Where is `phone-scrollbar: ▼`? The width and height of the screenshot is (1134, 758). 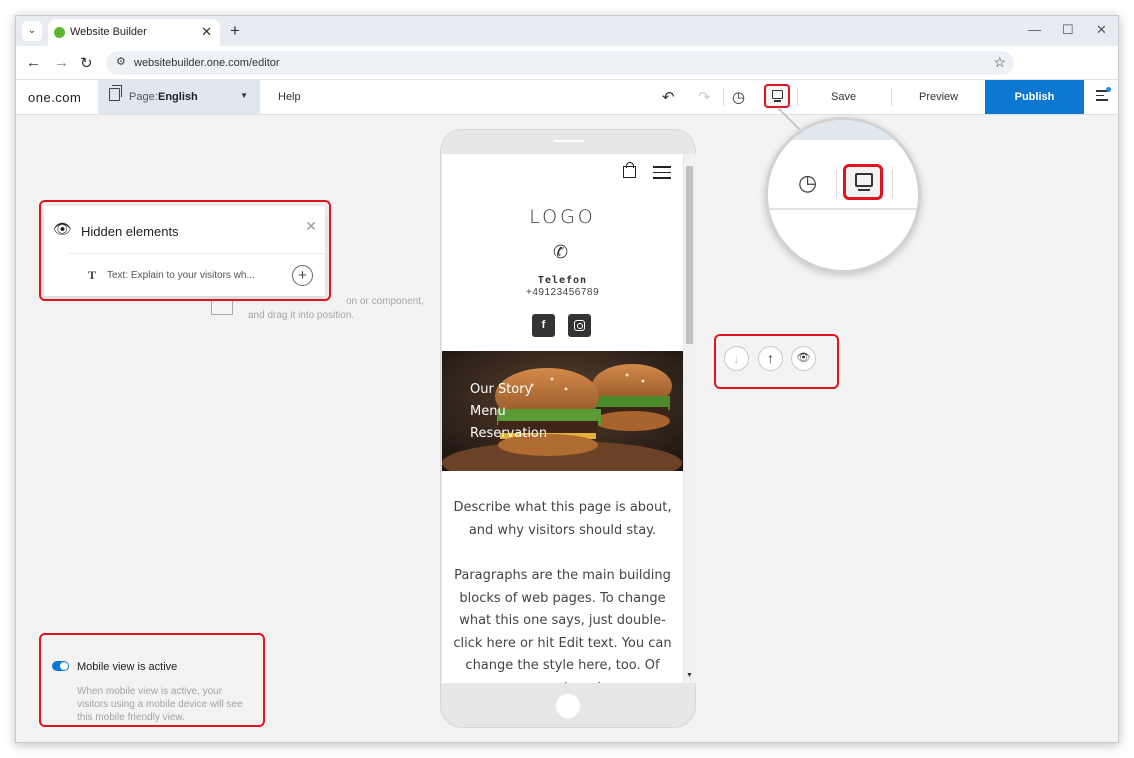 phone-scrollbar: ▼ is located at coordinates (690, 418).